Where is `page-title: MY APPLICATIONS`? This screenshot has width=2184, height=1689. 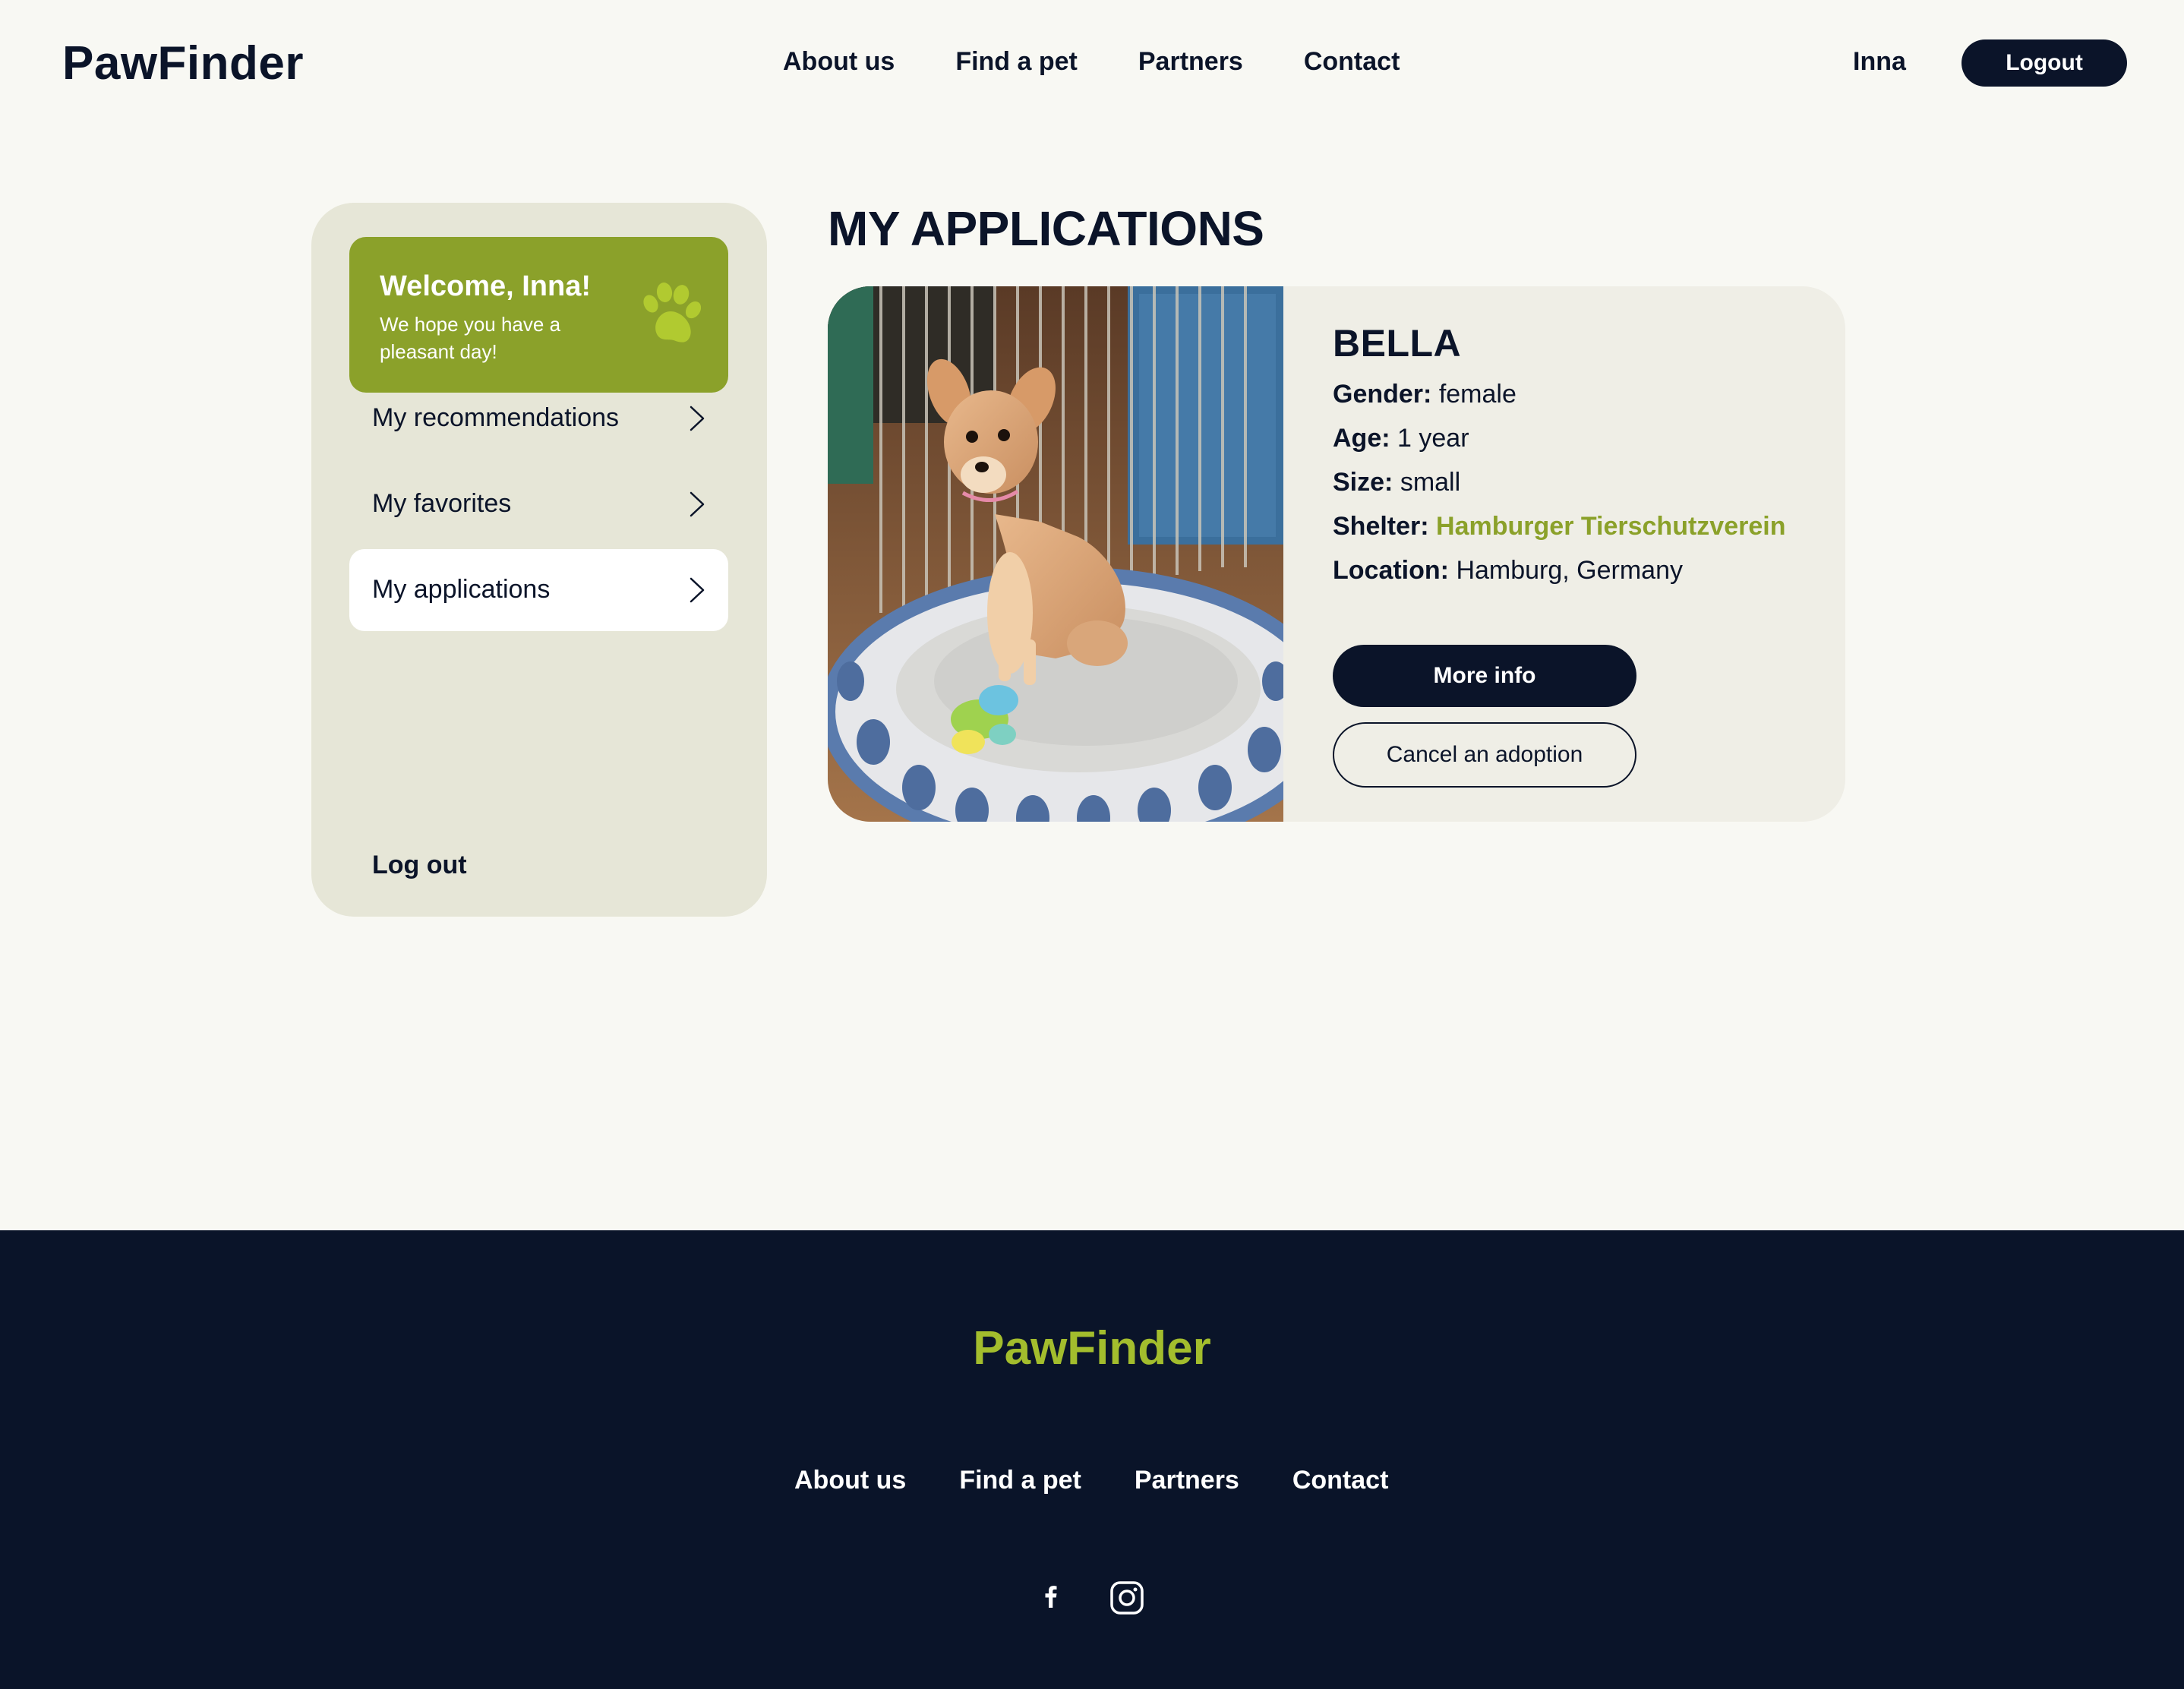
page-title: MY APPLICATIONS is located at coordinates (1046, 228).